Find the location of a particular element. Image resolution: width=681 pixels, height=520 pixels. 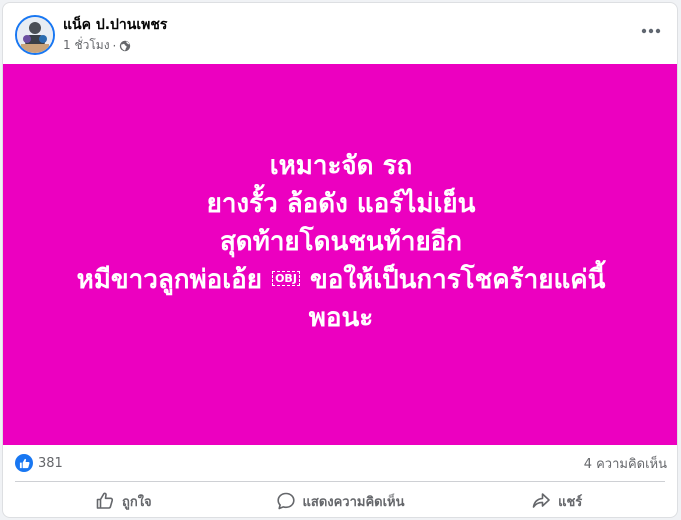

actions-divider is located at coordinates (340, 481).